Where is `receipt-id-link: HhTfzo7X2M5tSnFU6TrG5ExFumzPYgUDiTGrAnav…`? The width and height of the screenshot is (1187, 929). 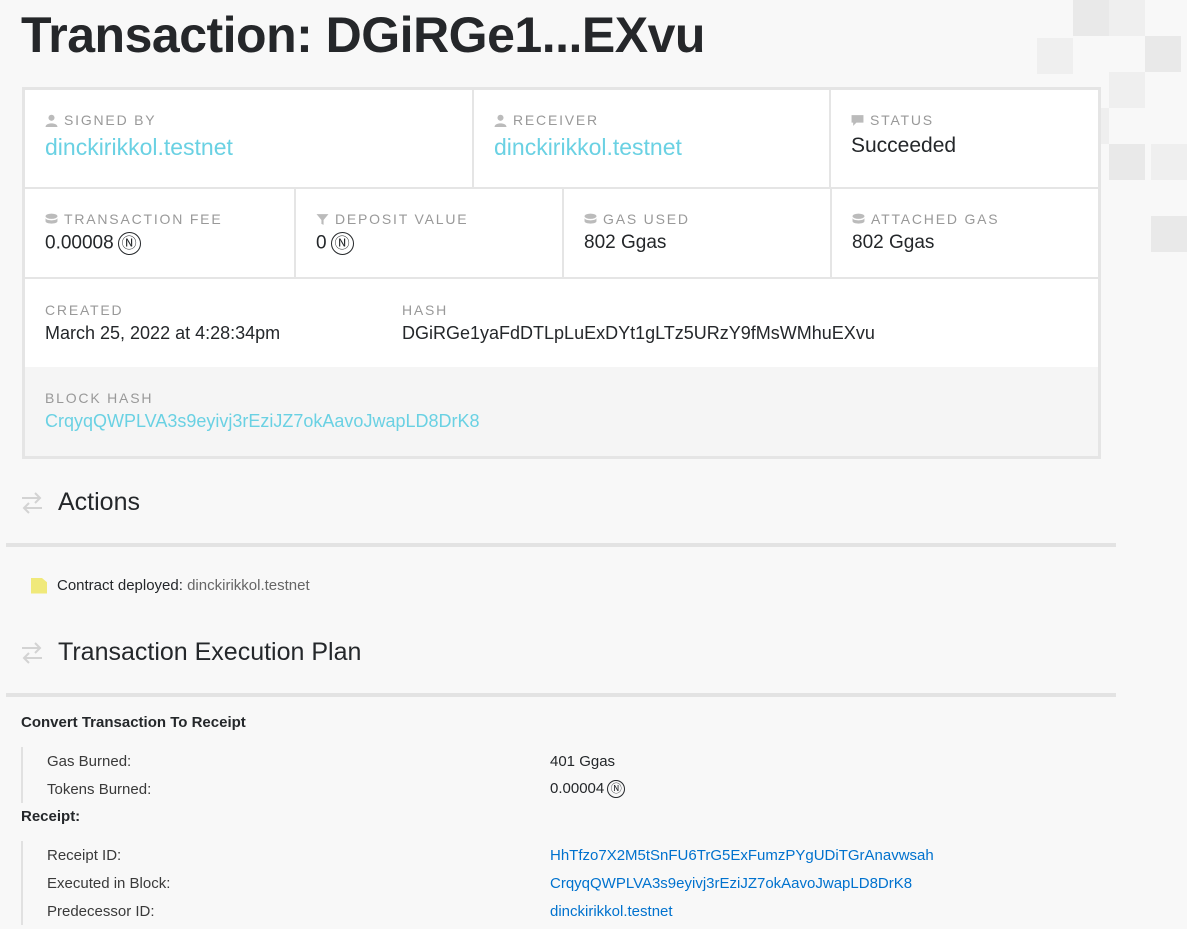
receipt-id-link: HhTfzo7X2M5tSnFU6TrG5ExFumzPYgUDiTGrAnav… is located at coordinates (742, 855).